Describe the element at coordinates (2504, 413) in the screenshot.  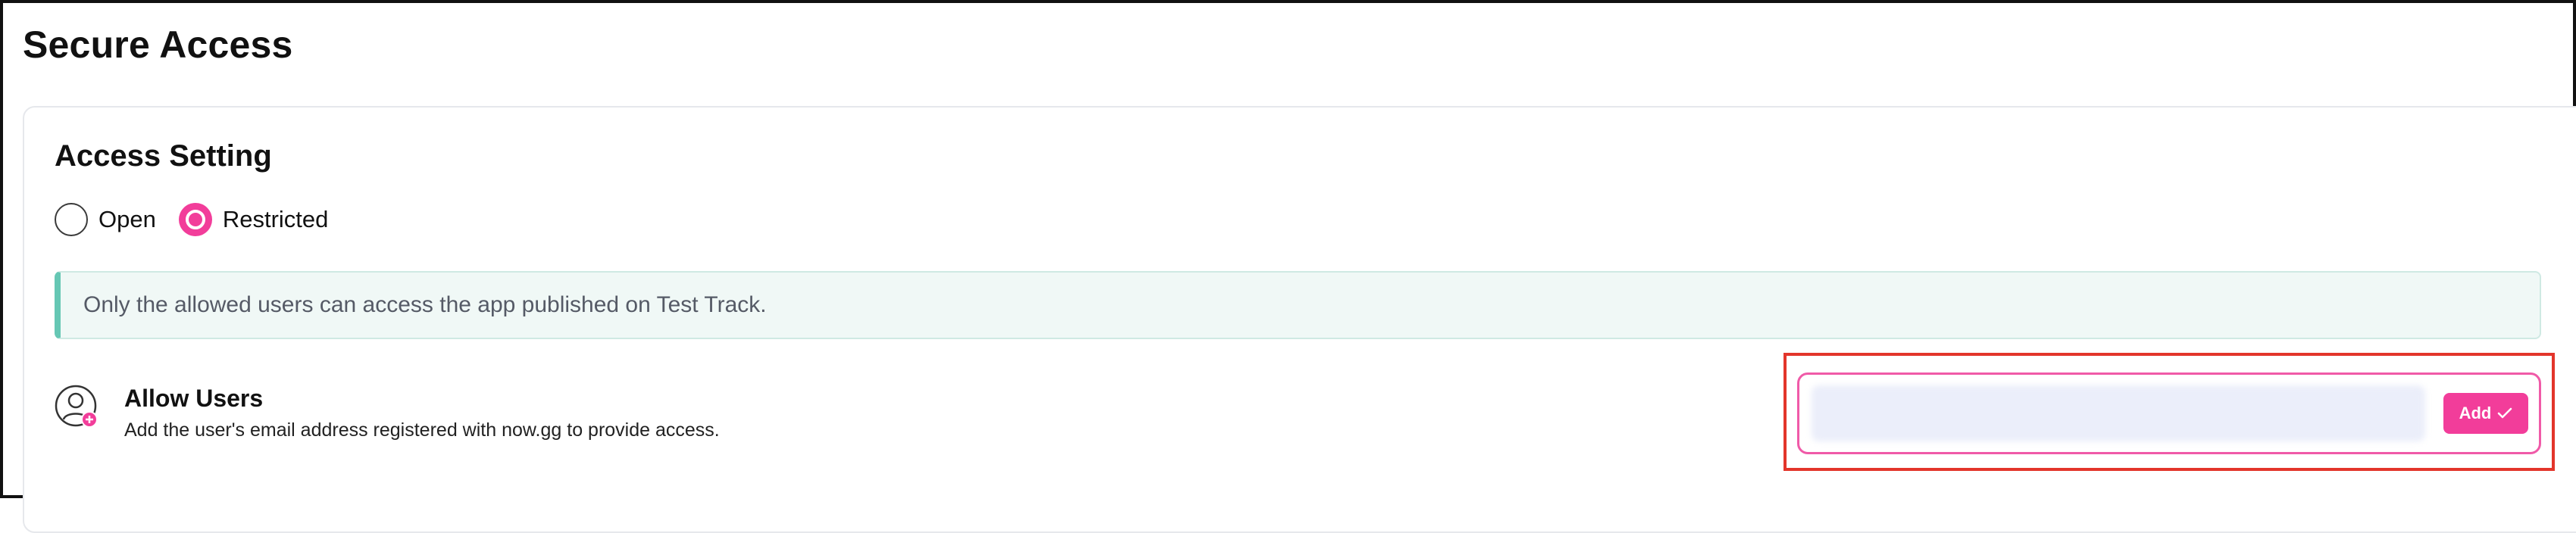
I see `check-icon` at that location.